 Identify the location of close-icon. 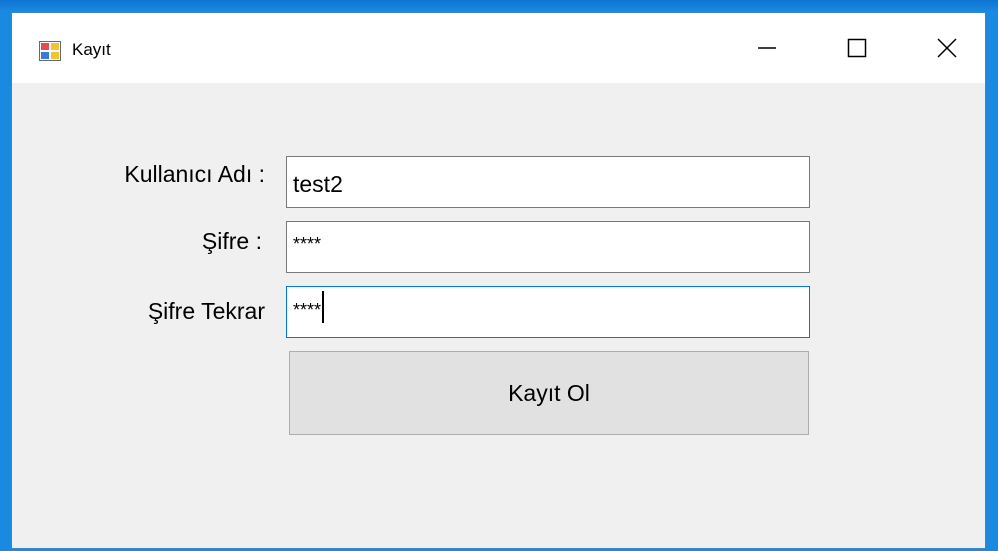
(947, 48).